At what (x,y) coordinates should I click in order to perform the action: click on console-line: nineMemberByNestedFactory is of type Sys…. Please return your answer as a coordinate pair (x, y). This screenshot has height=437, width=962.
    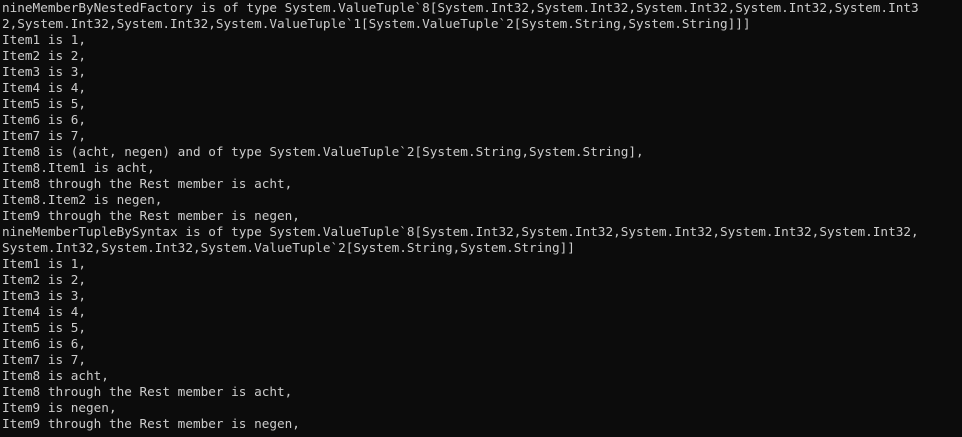
    Looking at the image, I should click on (460, 7).